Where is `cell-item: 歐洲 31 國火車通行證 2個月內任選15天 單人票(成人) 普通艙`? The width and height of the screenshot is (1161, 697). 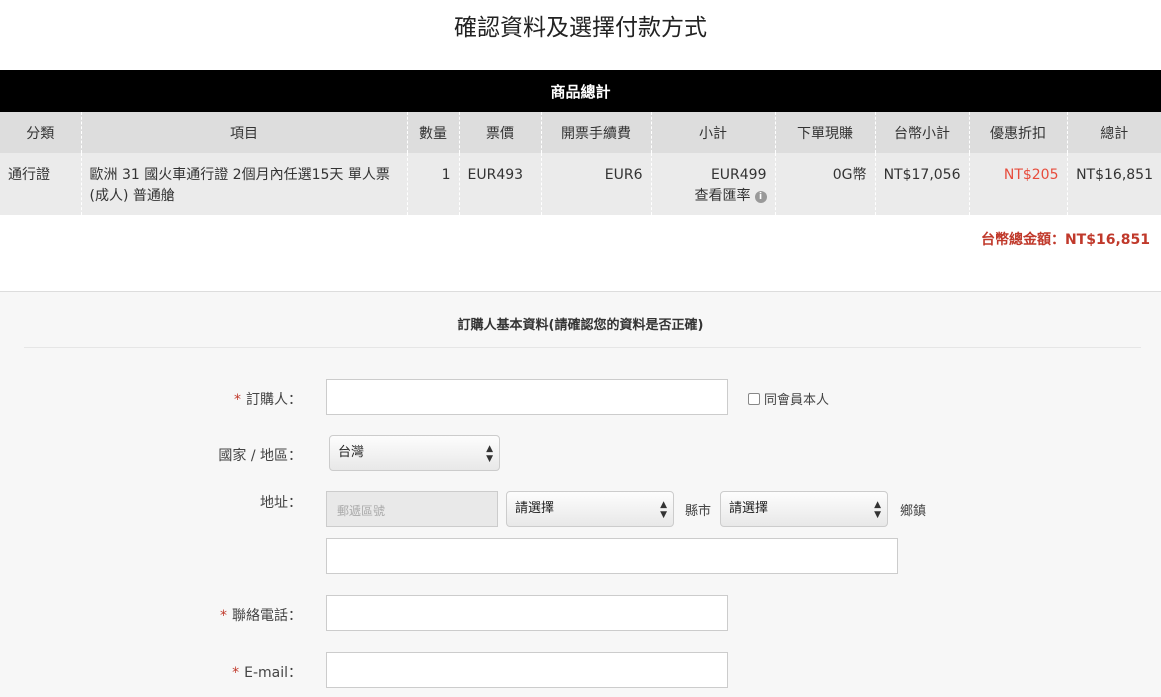 cell-item: 歐洲 31 國火車通行證 2個月內任選15天 單人票(成人) 普通艙 is located at coordinates (244, 184).